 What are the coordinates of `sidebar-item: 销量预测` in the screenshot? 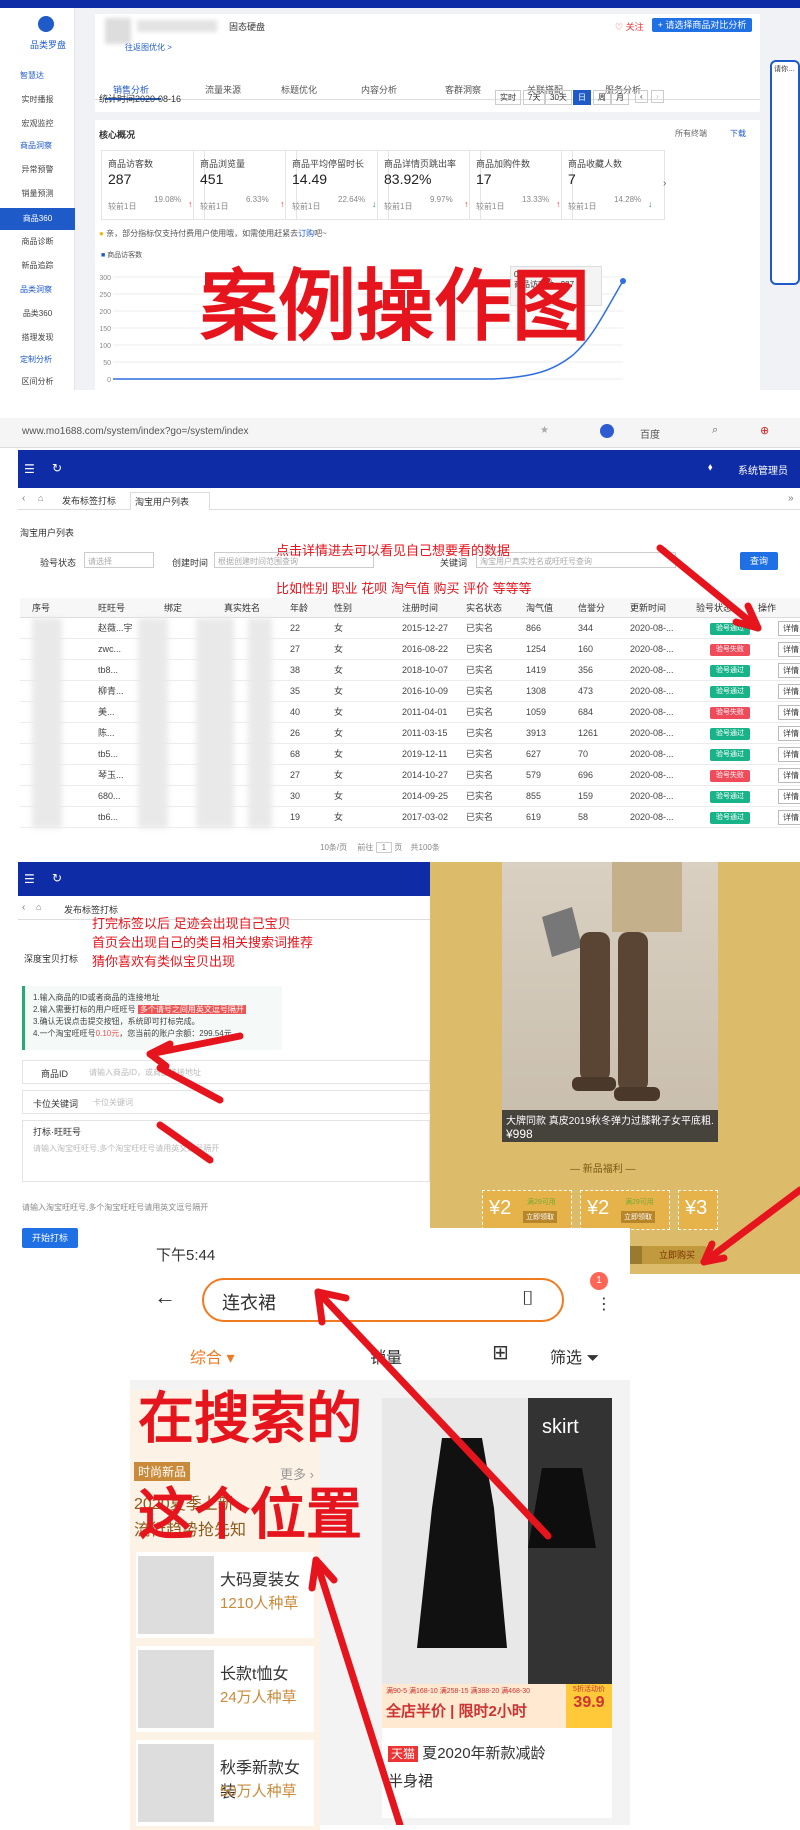 It's located at (37, 193).